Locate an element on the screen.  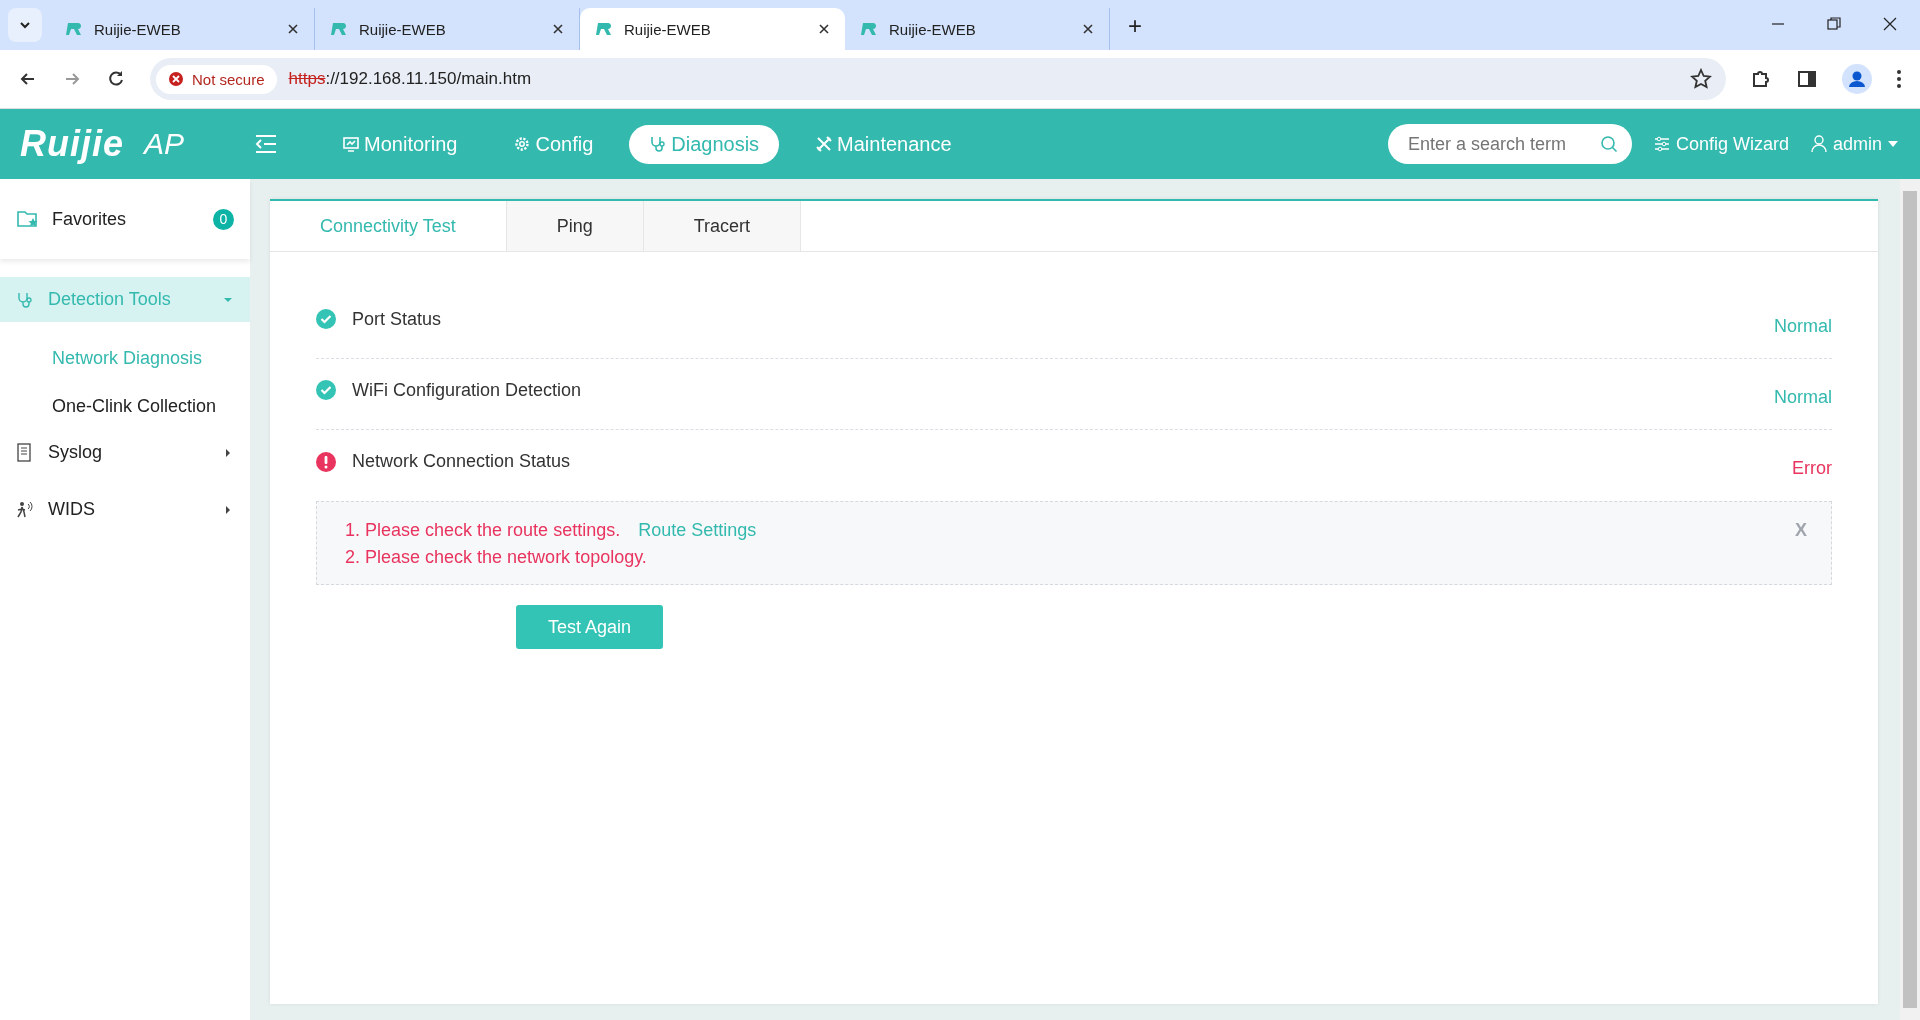
error-message: 1. Please check the route settings. is located at coordinates (483, 530).